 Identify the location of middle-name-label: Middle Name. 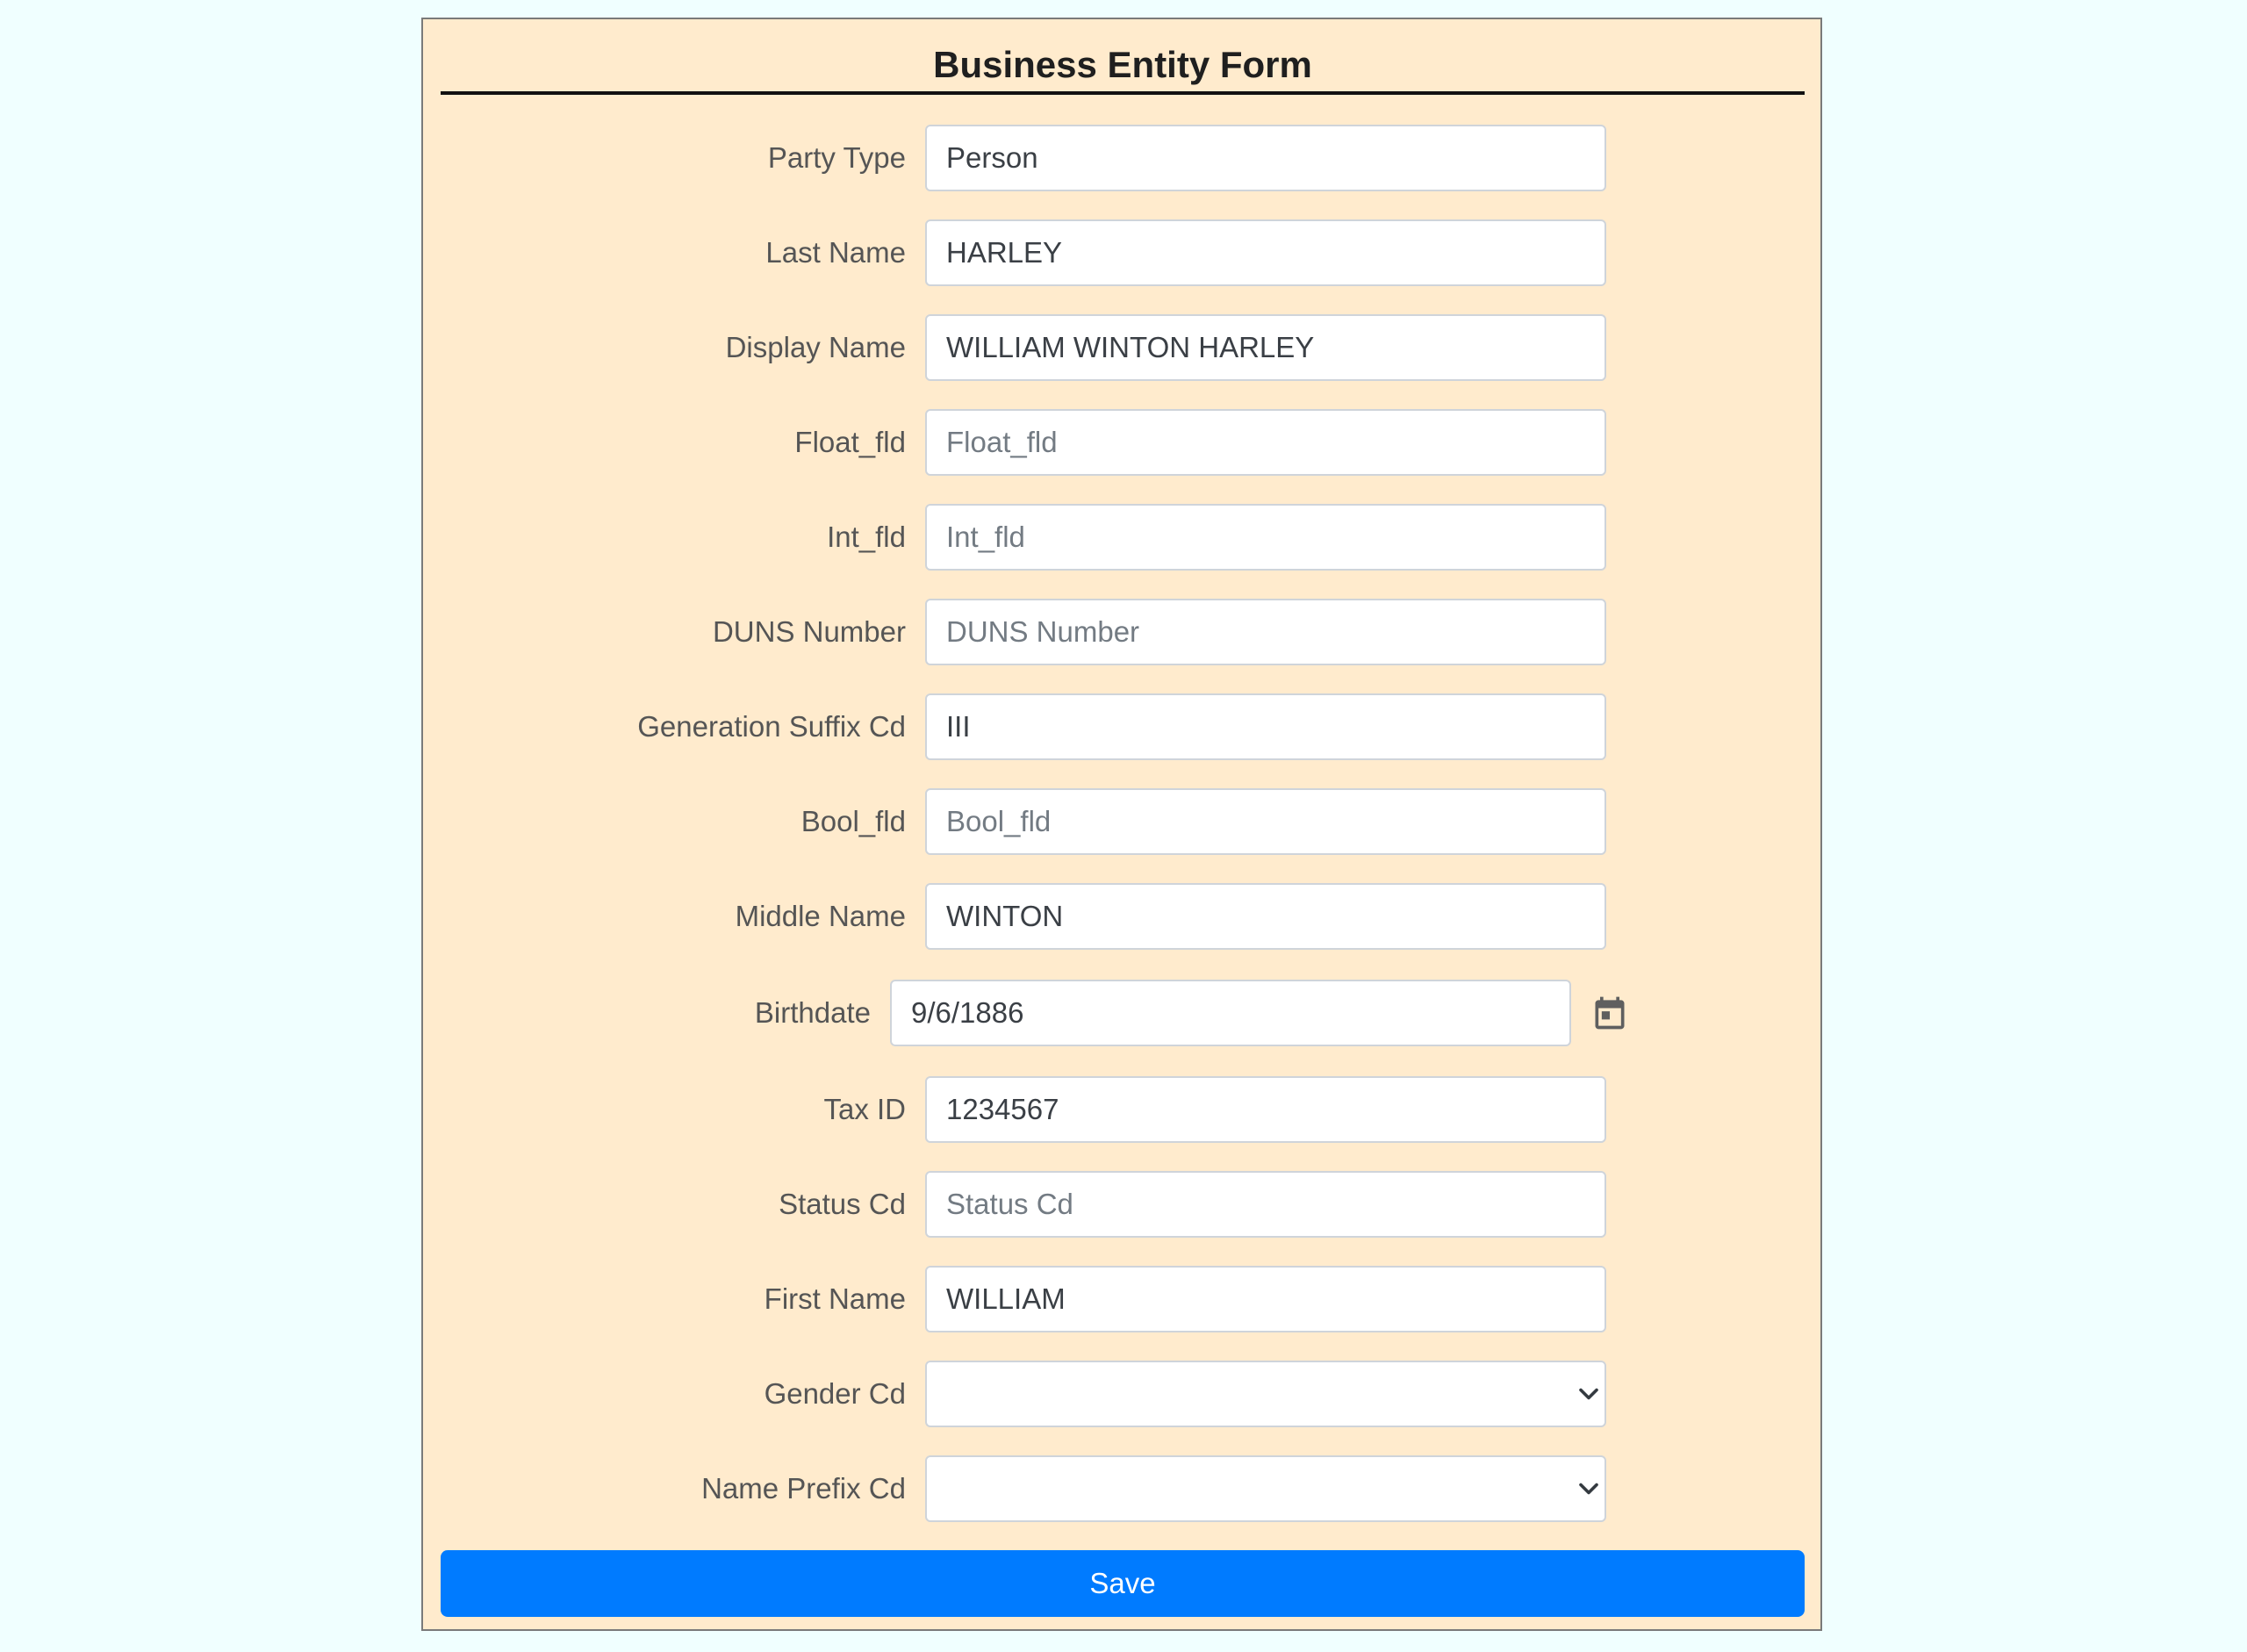
(820, 916).